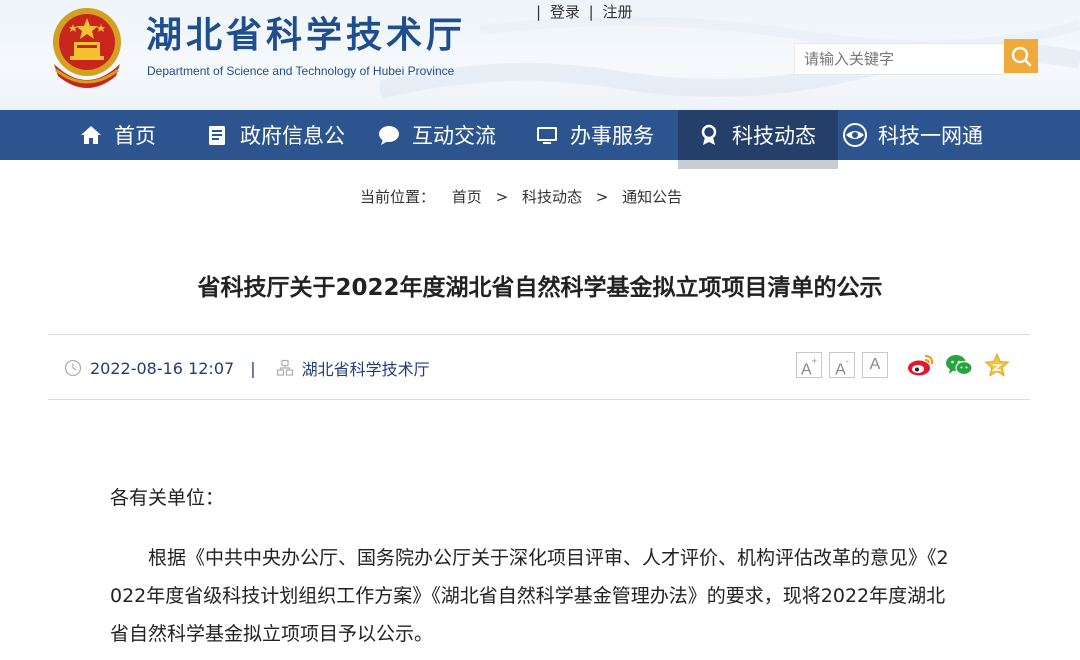  I want to click on nav-label: 互动交流, so click(454, 136).